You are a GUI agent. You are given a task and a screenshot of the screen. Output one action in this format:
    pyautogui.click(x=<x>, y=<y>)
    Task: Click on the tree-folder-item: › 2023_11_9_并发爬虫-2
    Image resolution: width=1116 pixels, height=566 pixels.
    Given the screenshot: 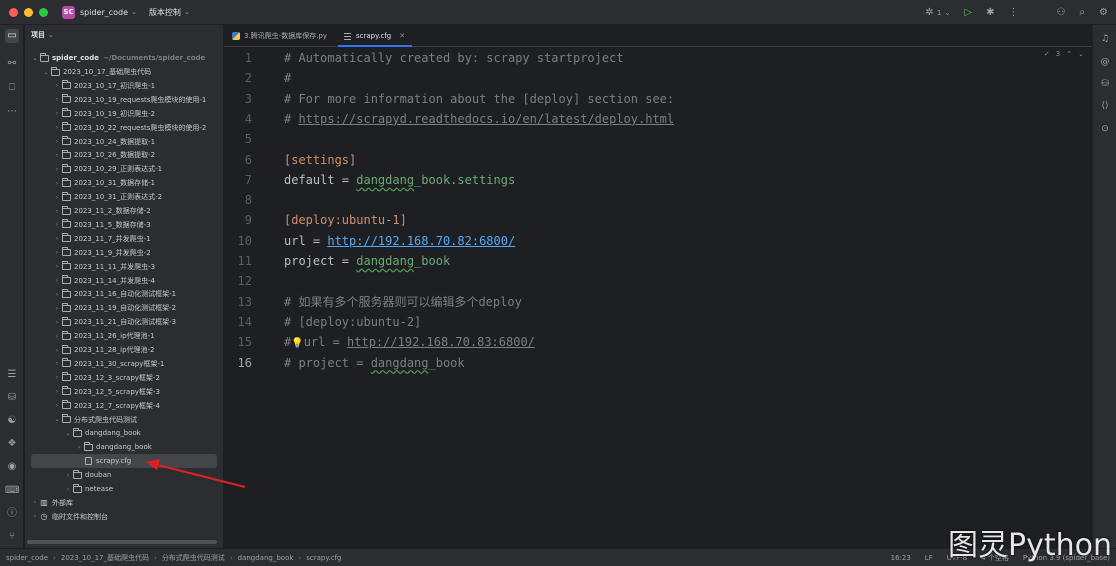 What is the action you would take?
    pyautogui.click(x=124, y=253)
    